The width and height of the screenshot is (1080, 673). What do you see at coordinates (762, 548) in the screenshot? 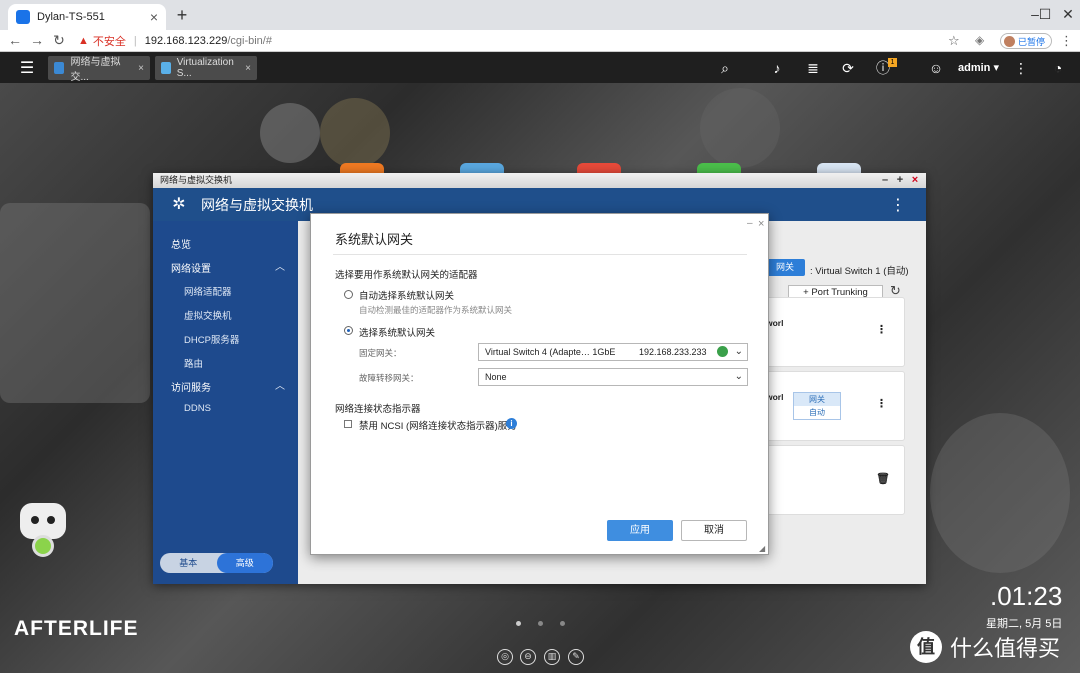
I see `resize-handle-icon: ◢` at bounding box center [762, 548].